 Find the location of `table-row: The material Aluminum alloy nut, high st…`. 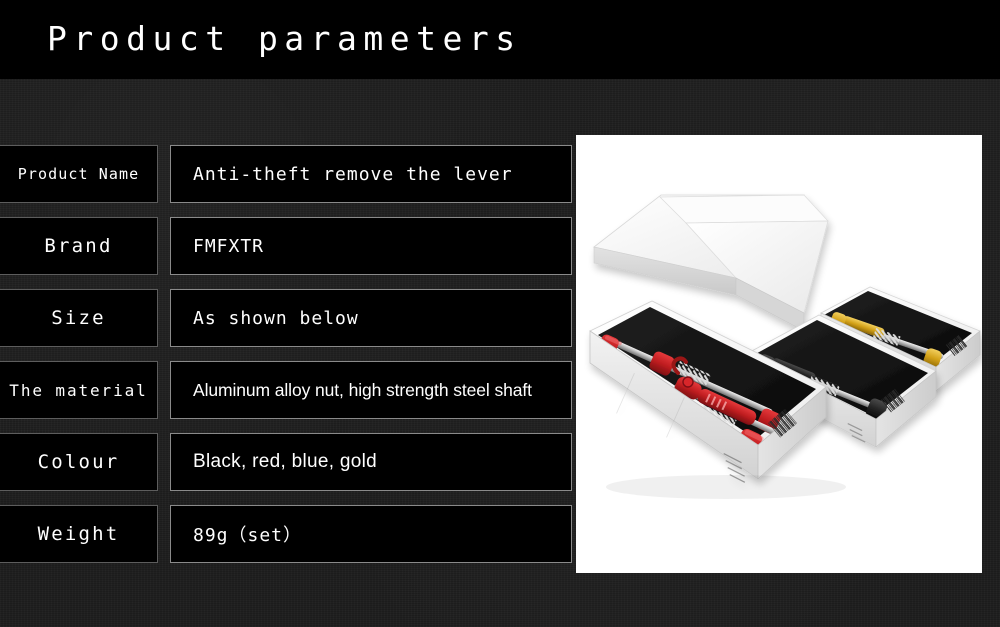

table-row: The material Aluminum alloy nut, high st… is located at coordinates (286, 390).